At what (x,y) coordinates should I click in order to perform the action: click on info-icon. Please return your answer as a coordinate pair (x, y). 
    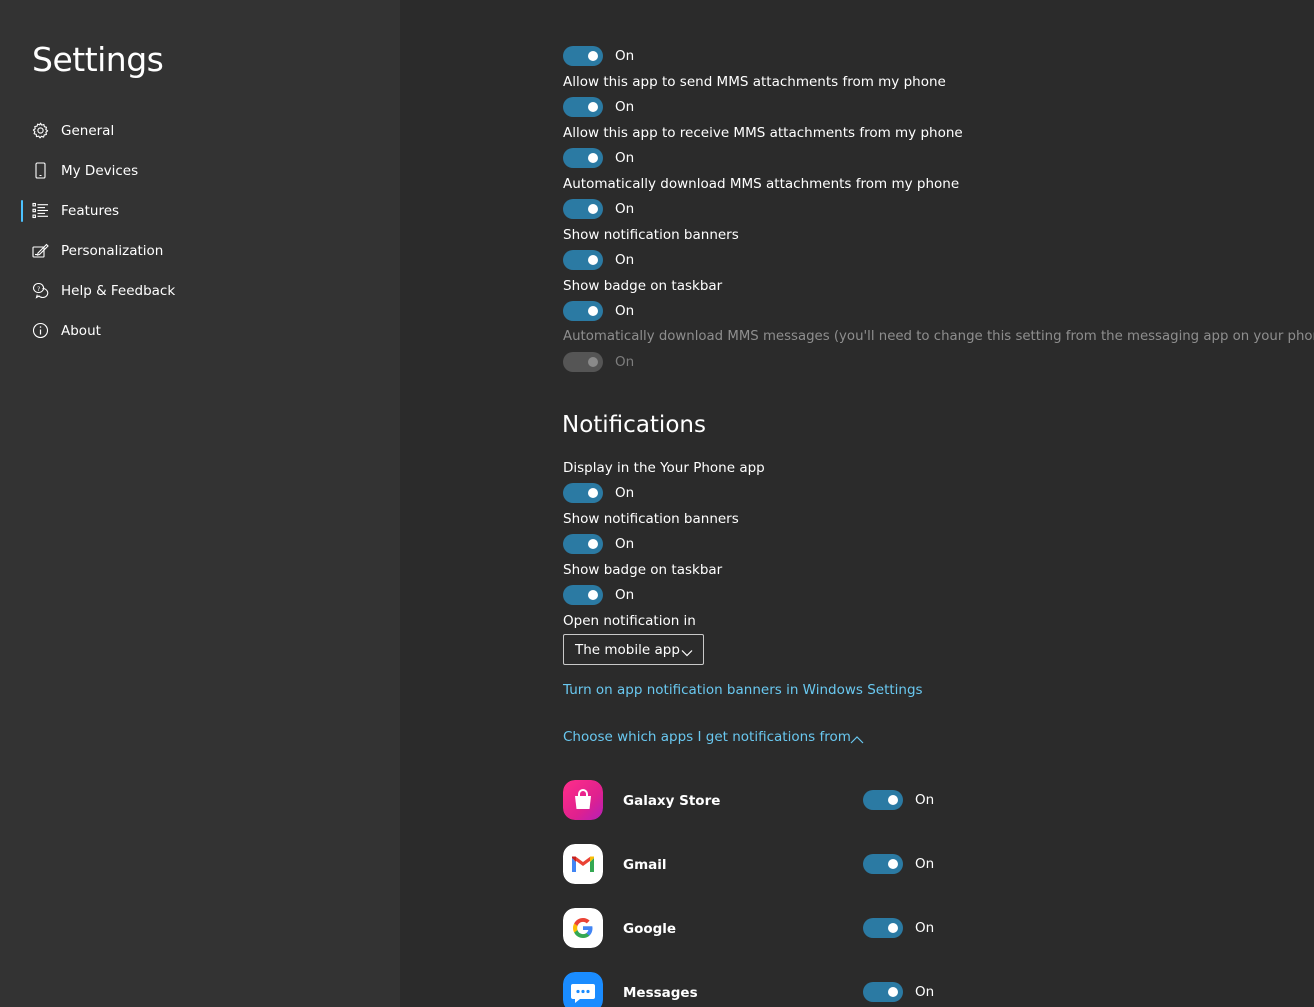
    Looking at the image, I should click on (40, 330).